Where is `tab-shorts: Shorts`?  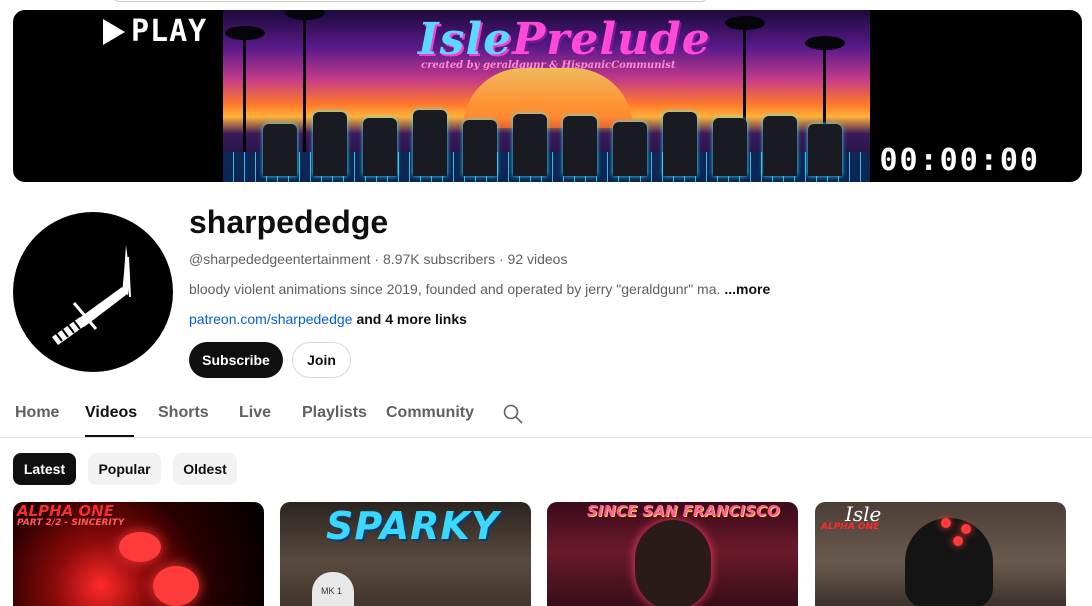 tab-shorts: Shorts is located at coordinates (183, 413).